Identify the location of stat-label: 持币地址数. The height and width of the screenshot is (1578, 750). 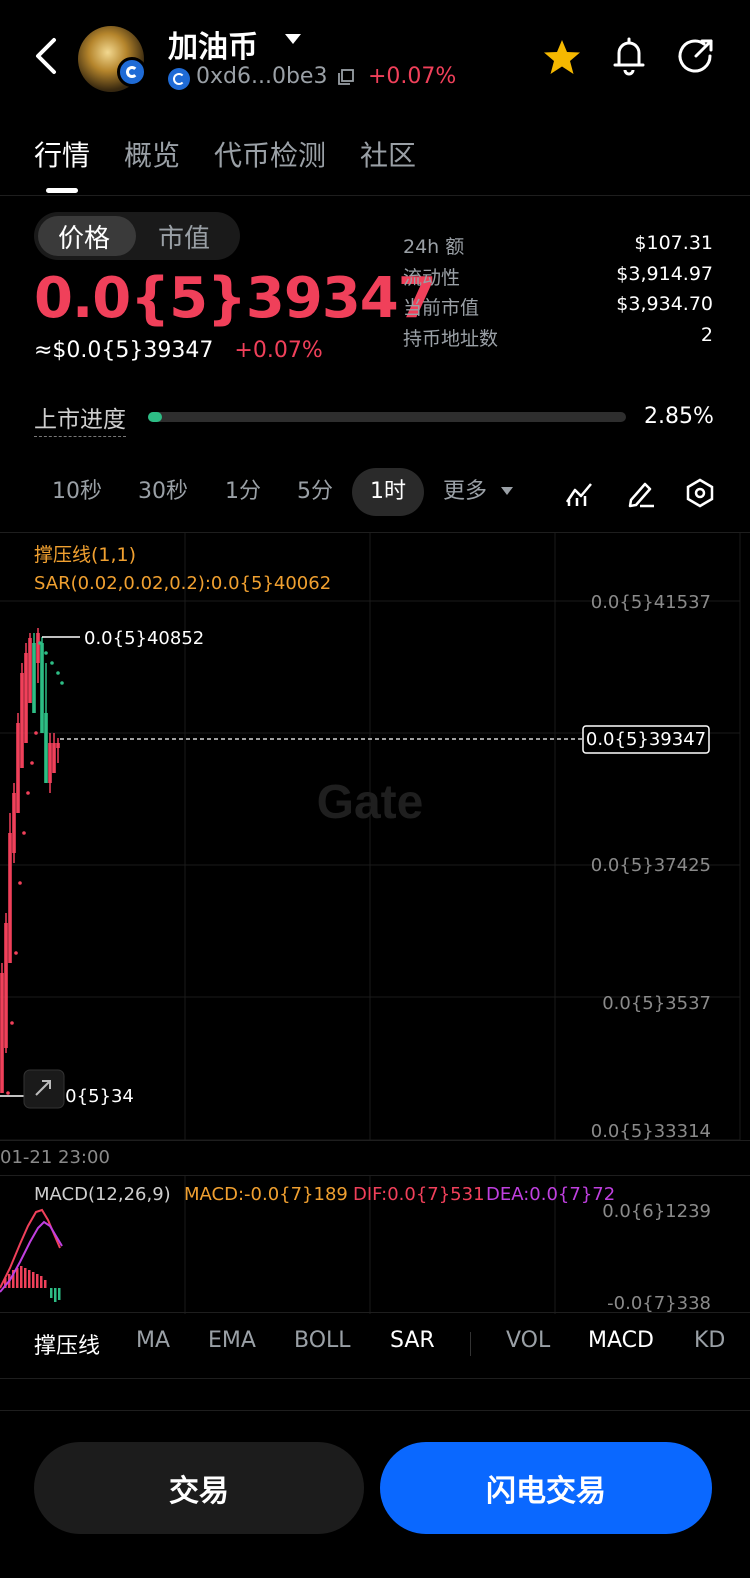
(451, 338).